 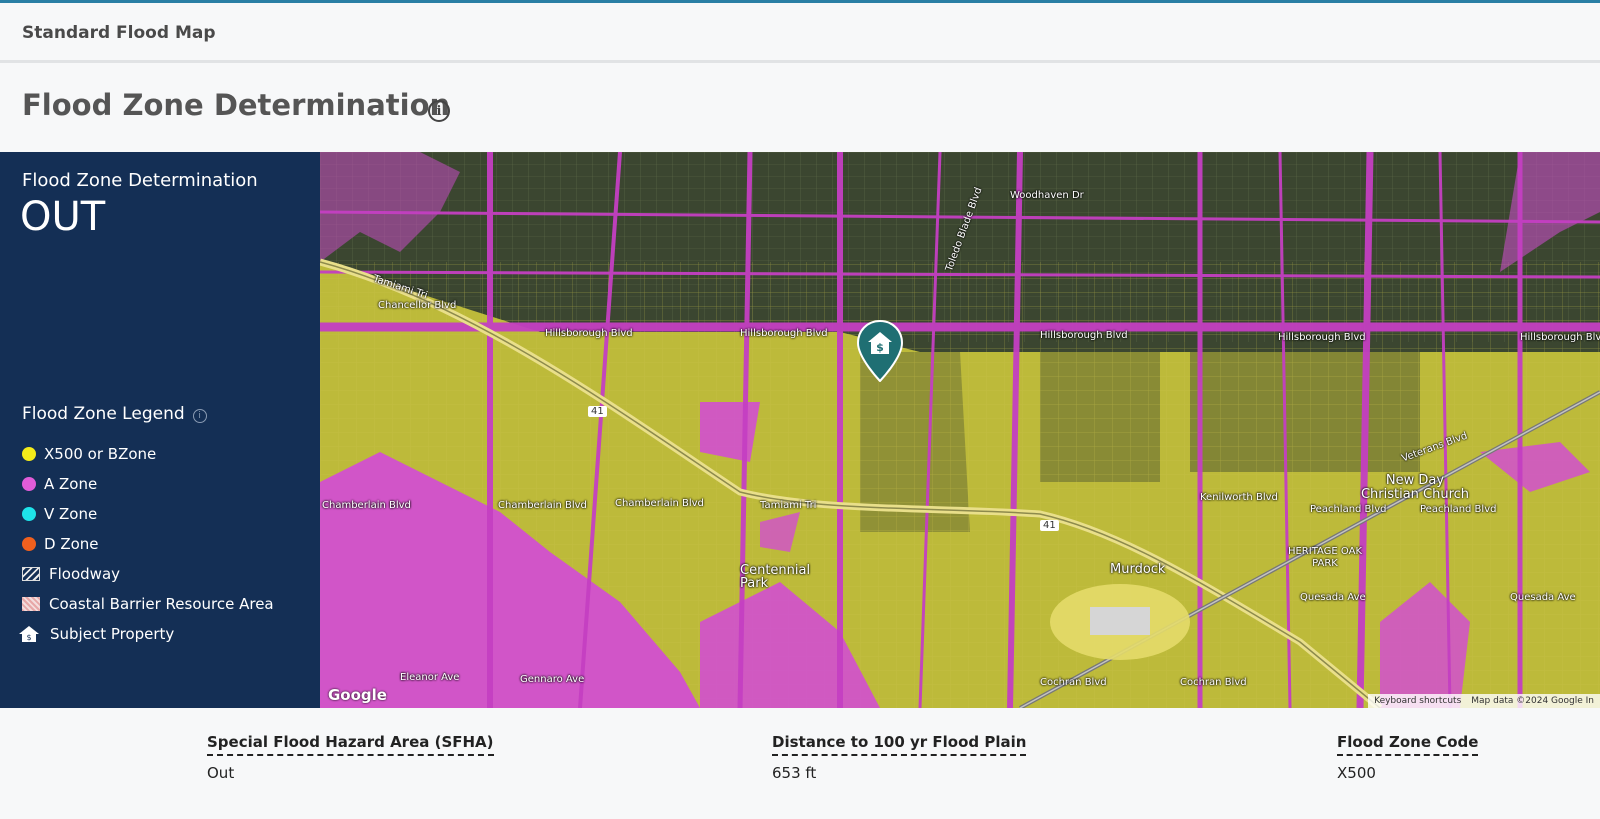 What do you see at coordinates (800, 109) in the screenshot?
I see `page-header: Flood Zone Determination i` at bounding box center [800, 109].